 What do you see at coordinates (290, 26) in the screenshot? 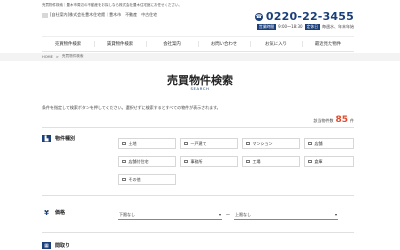
I see `hours-text: 9:00～18:30` at bounding box center [290, 26].